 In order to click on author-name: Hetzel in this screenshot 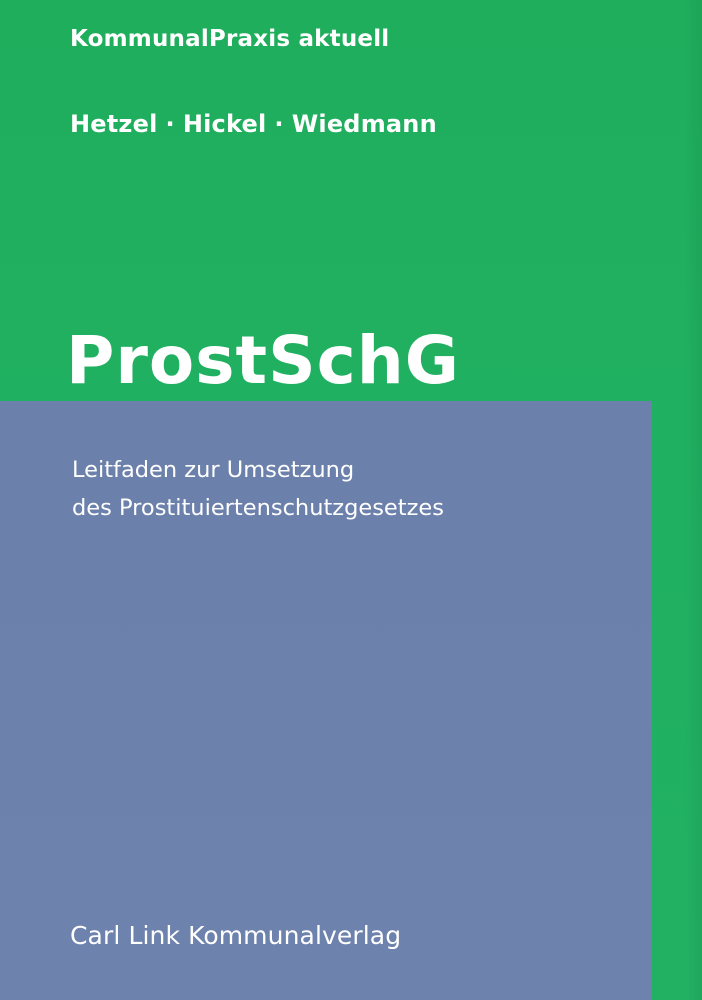, I will do `click(114, 124)`.